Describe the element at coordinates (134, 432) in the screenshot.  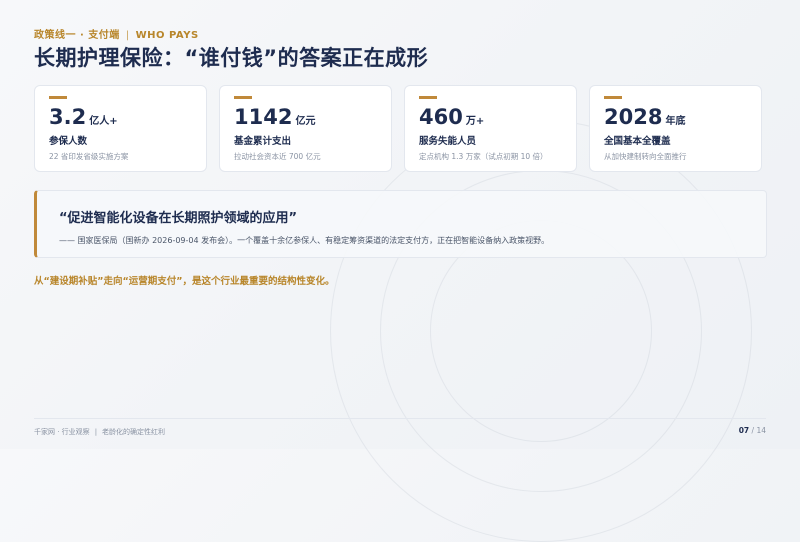
I see `footer-topic: 老龄化的确定性红利` at that location.